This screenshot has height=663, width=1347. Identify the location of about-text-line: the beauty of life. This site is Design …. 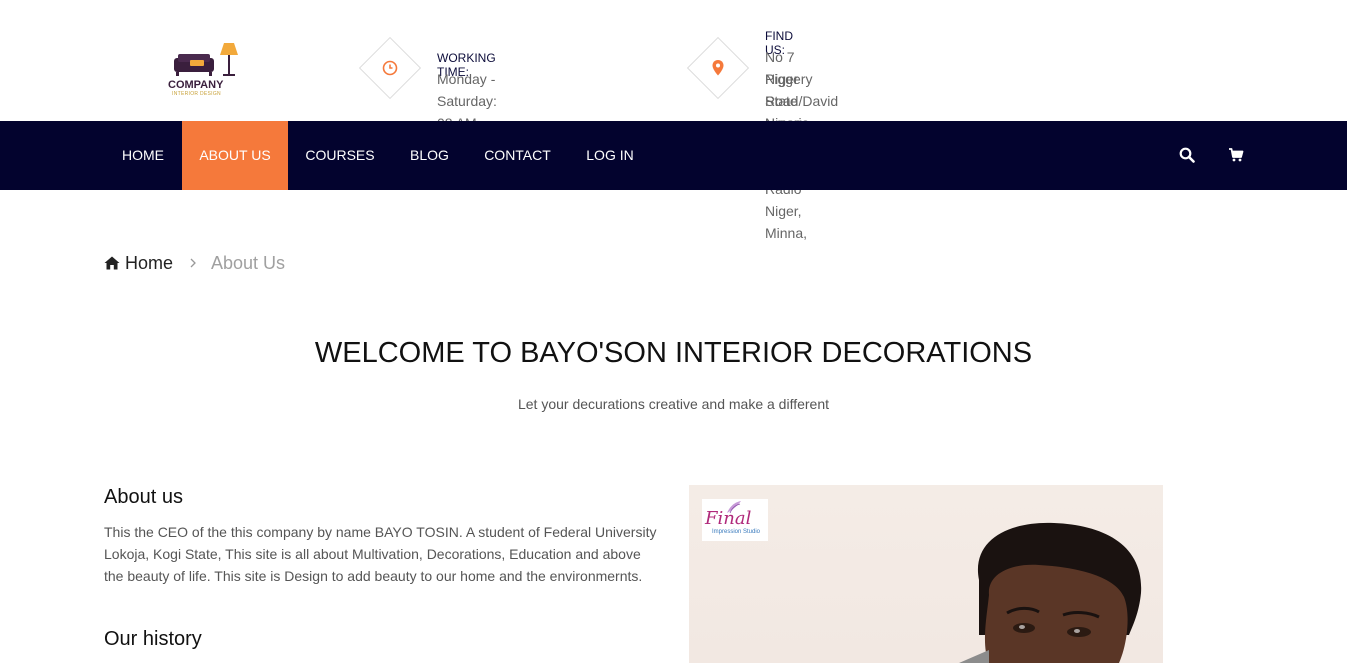
(373, 576).